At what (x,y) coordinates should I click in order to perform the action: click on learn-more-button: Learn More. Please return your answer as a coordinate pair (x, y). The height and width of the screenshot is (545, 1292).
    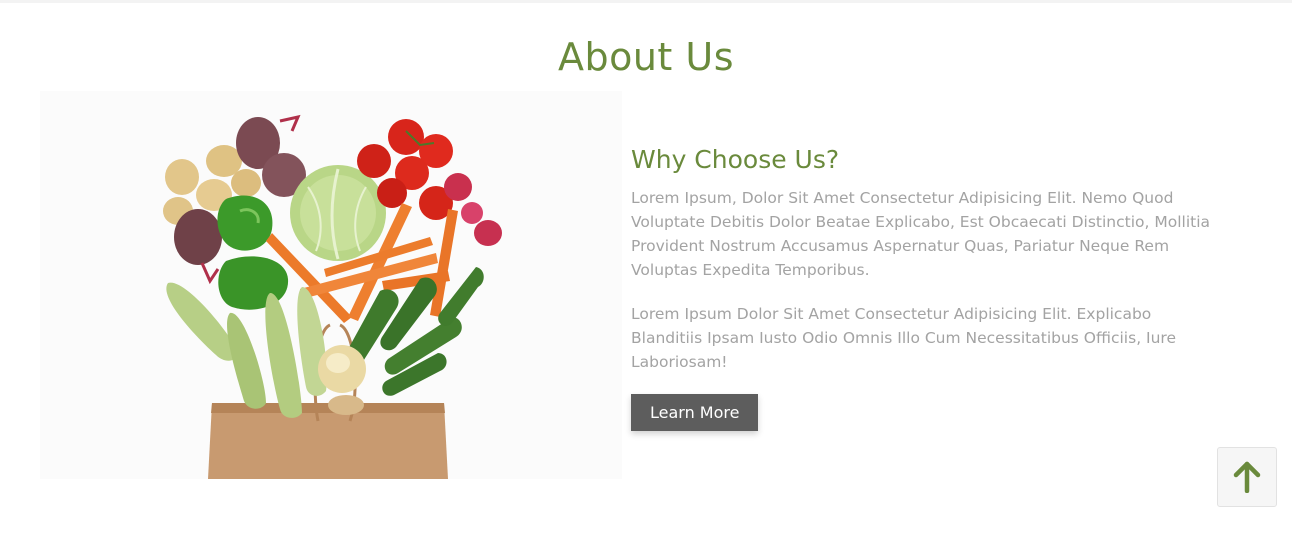
    Looking at the image, I should click on (695, 412).